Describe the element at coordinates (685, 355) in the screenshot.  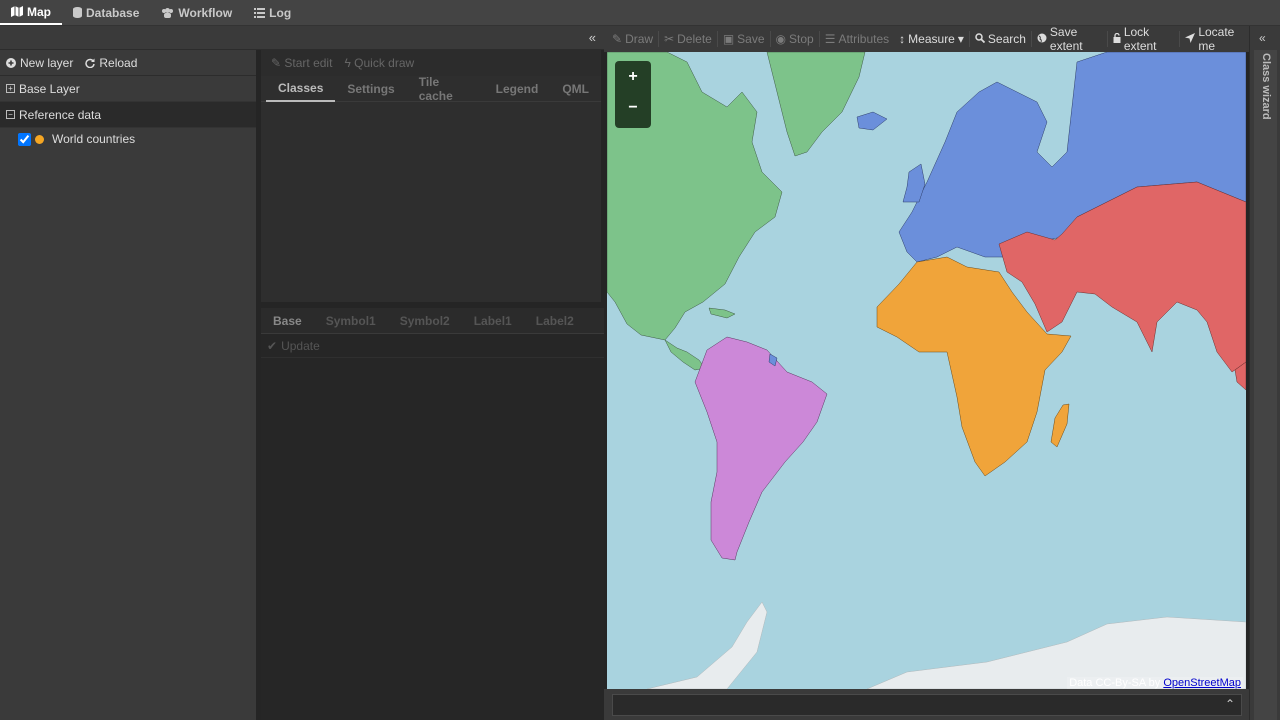
I see `central-america-region` at that location.